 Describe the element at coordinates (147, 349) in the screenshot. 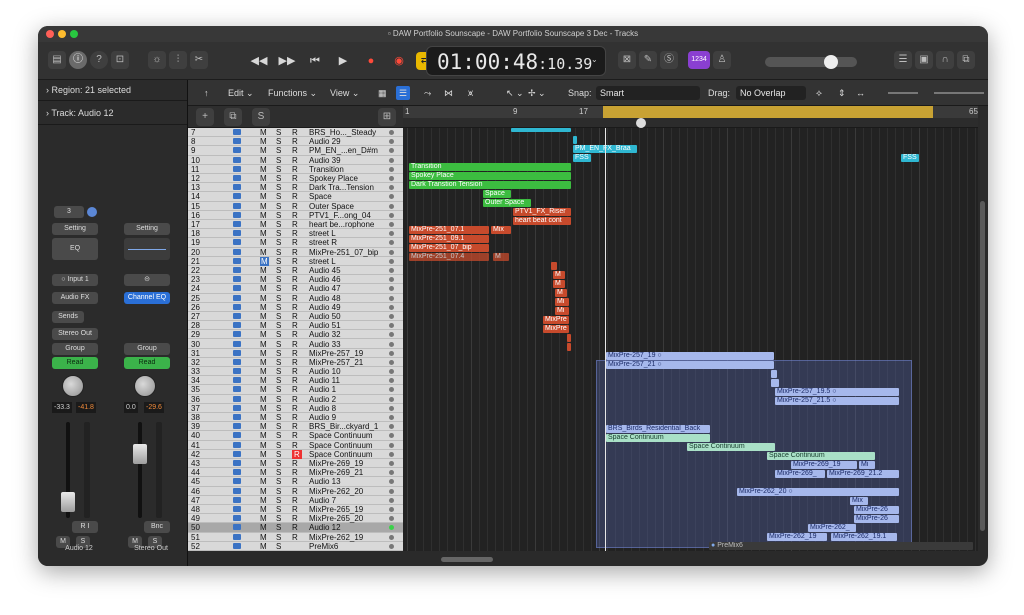

I see `group-slot: Group` at that location.